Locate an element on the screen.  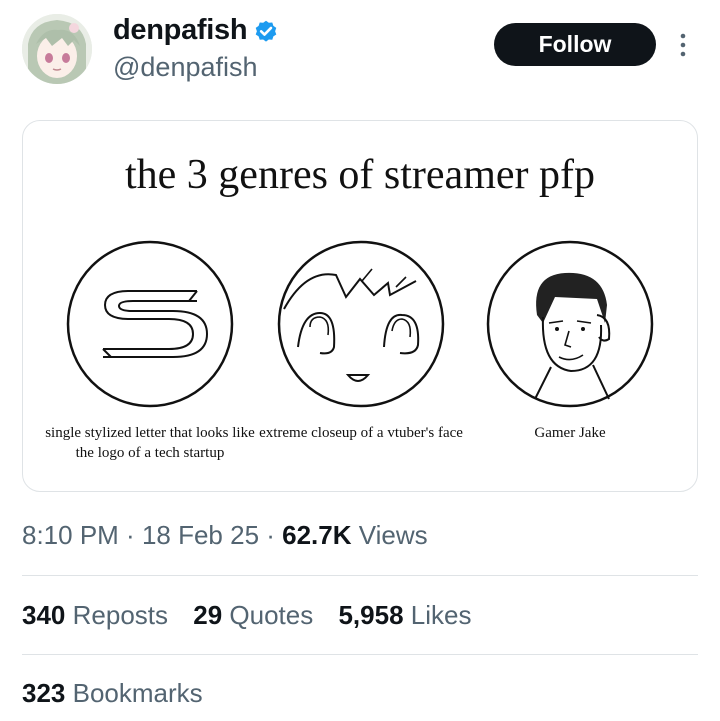
author-name-row: denpafish is located at coordinates (196, 30).